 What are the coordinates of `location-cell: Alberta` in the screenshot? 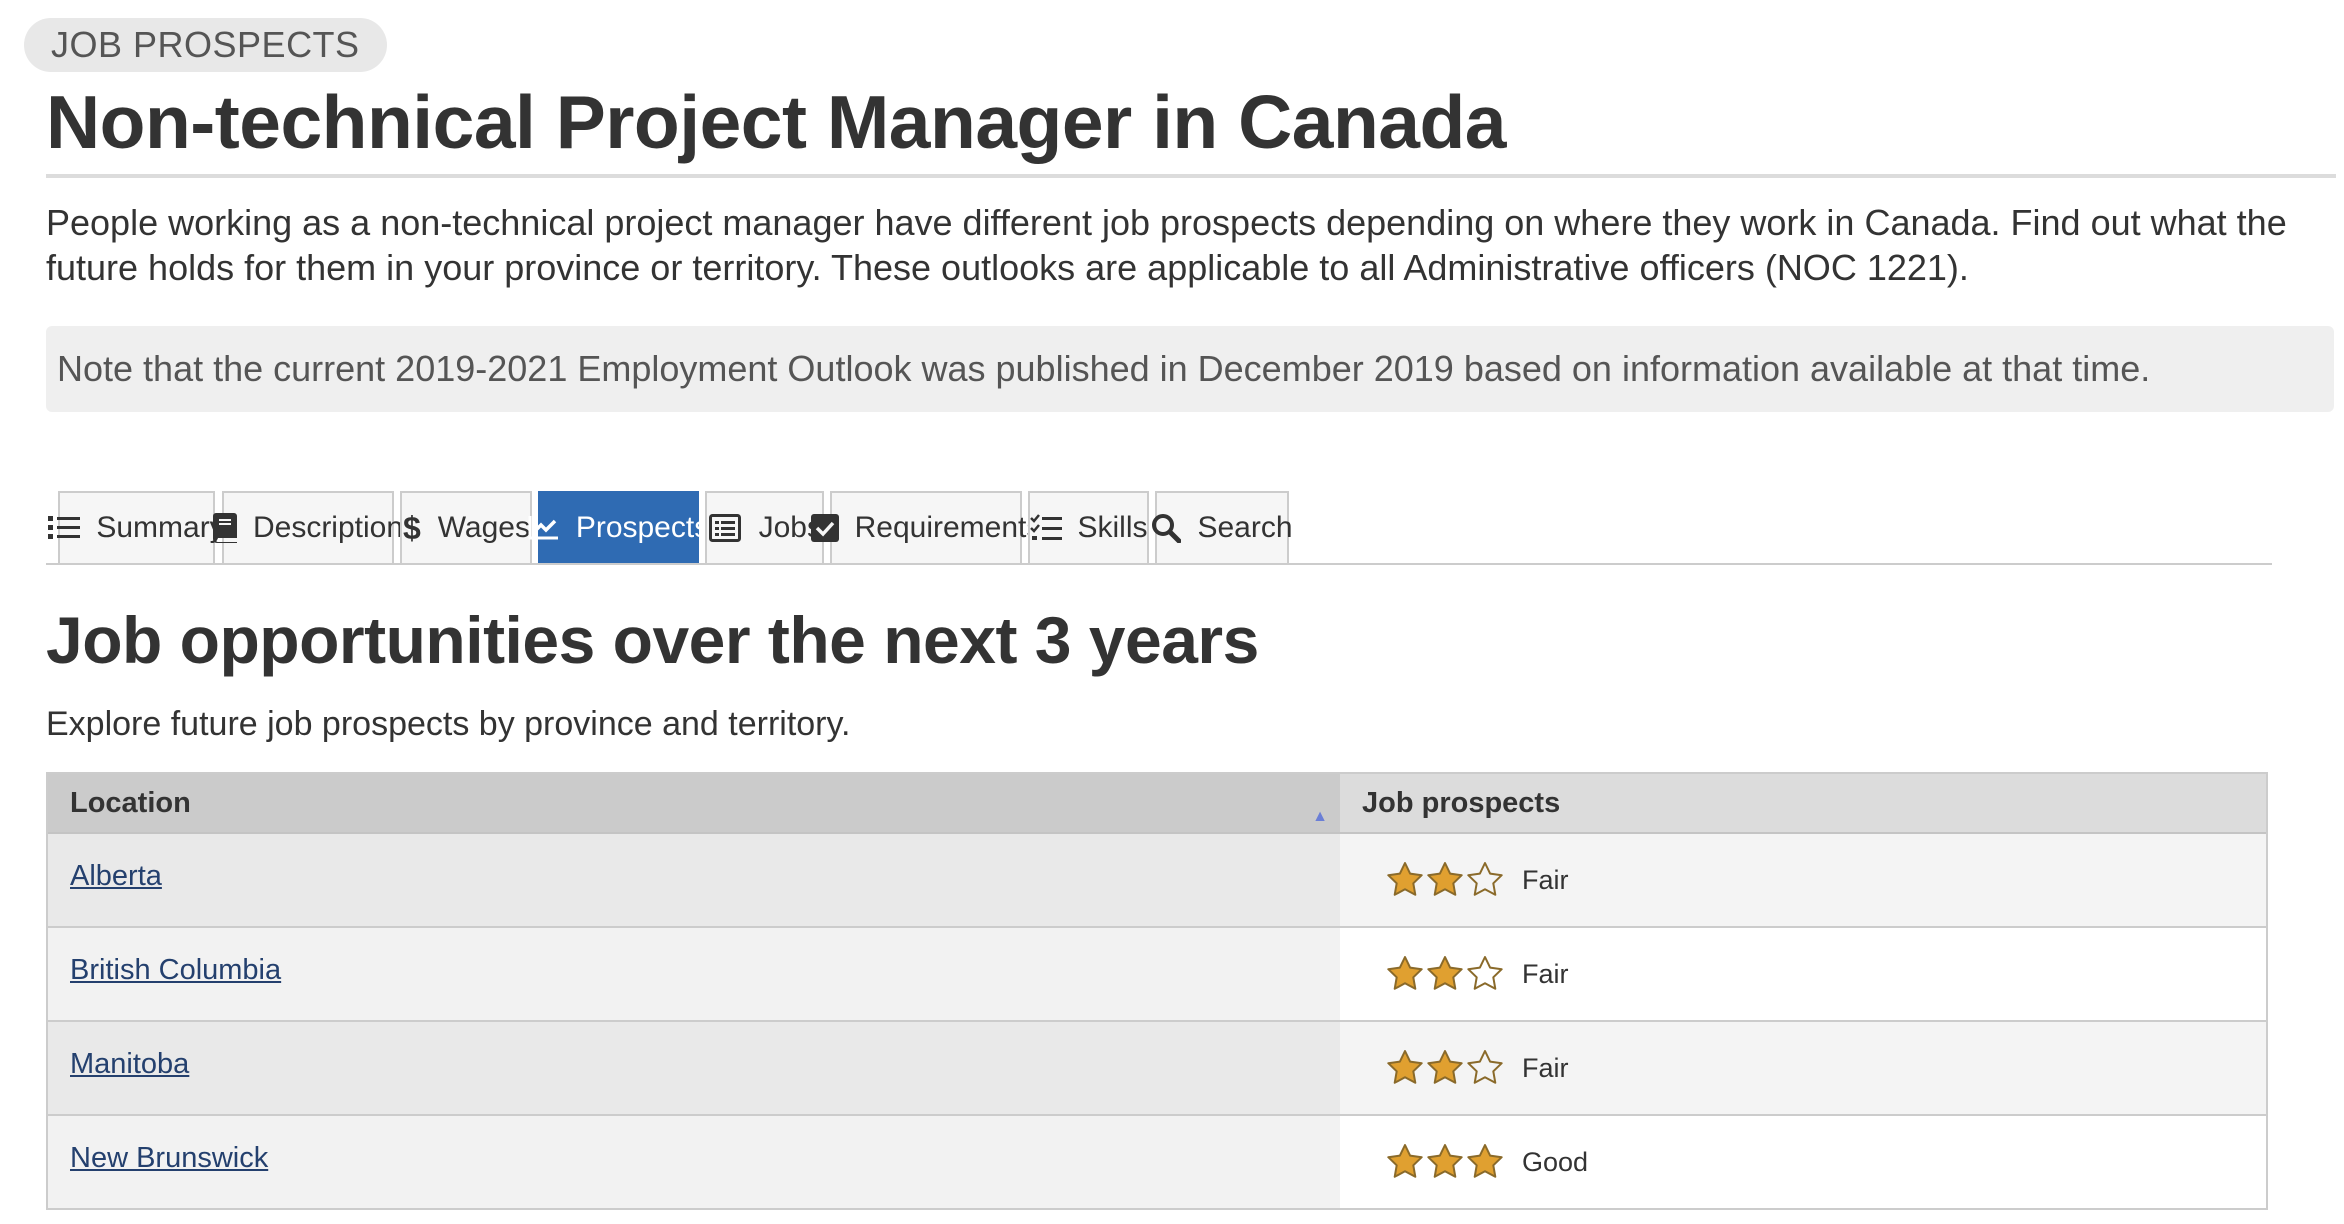 It's located at (694, 880).